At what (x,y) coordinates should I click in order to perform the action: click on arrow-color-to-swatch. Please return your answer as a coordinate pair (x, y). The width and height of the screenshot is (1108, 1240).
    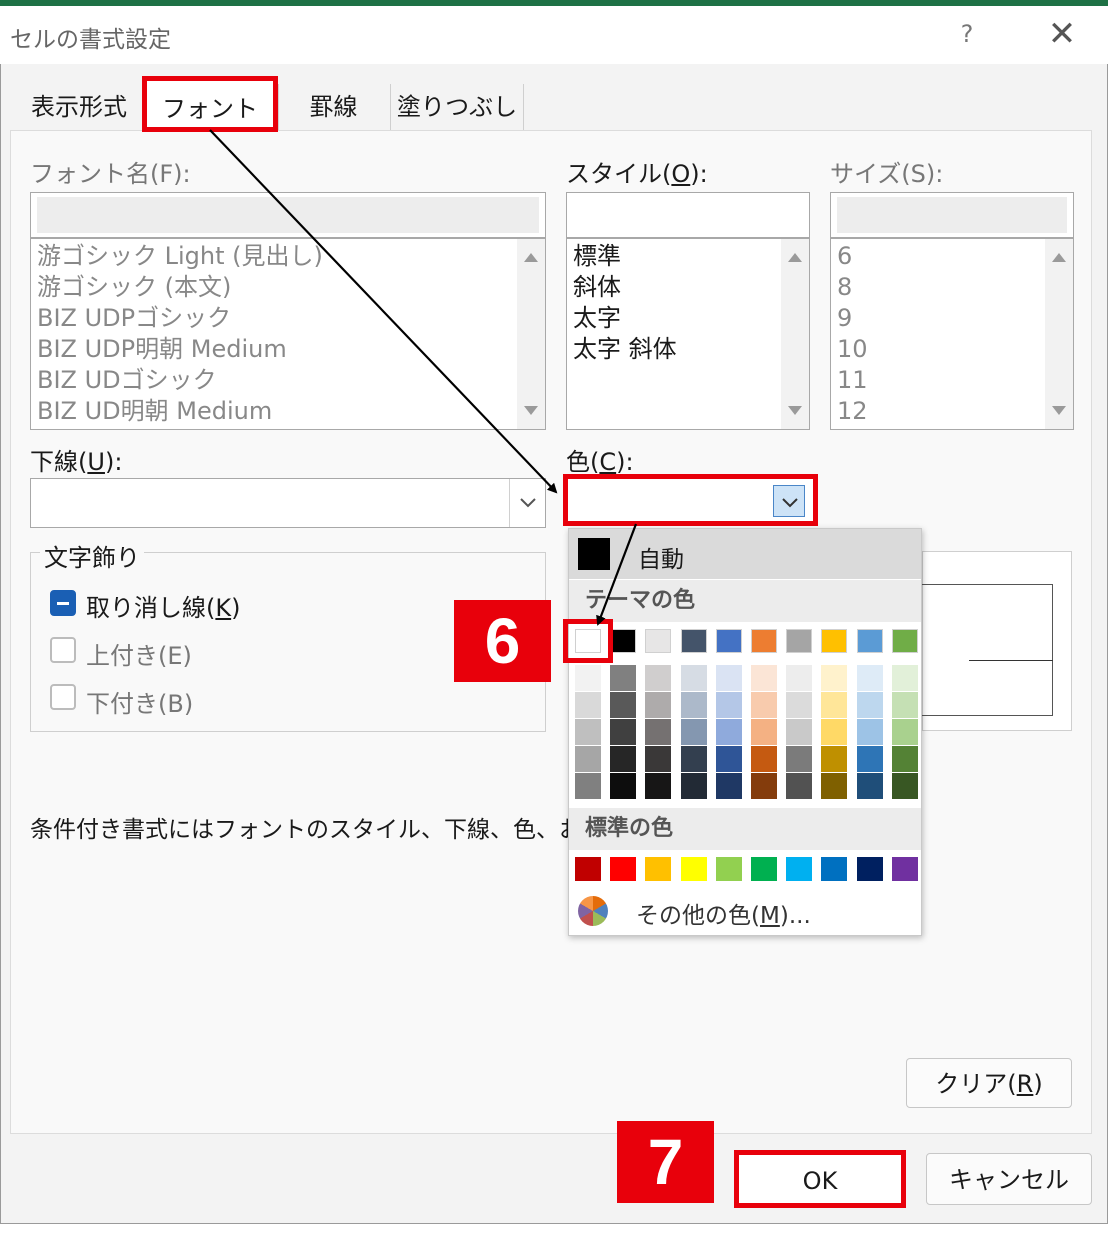
    Looking at the image, I should click on (617, 574).